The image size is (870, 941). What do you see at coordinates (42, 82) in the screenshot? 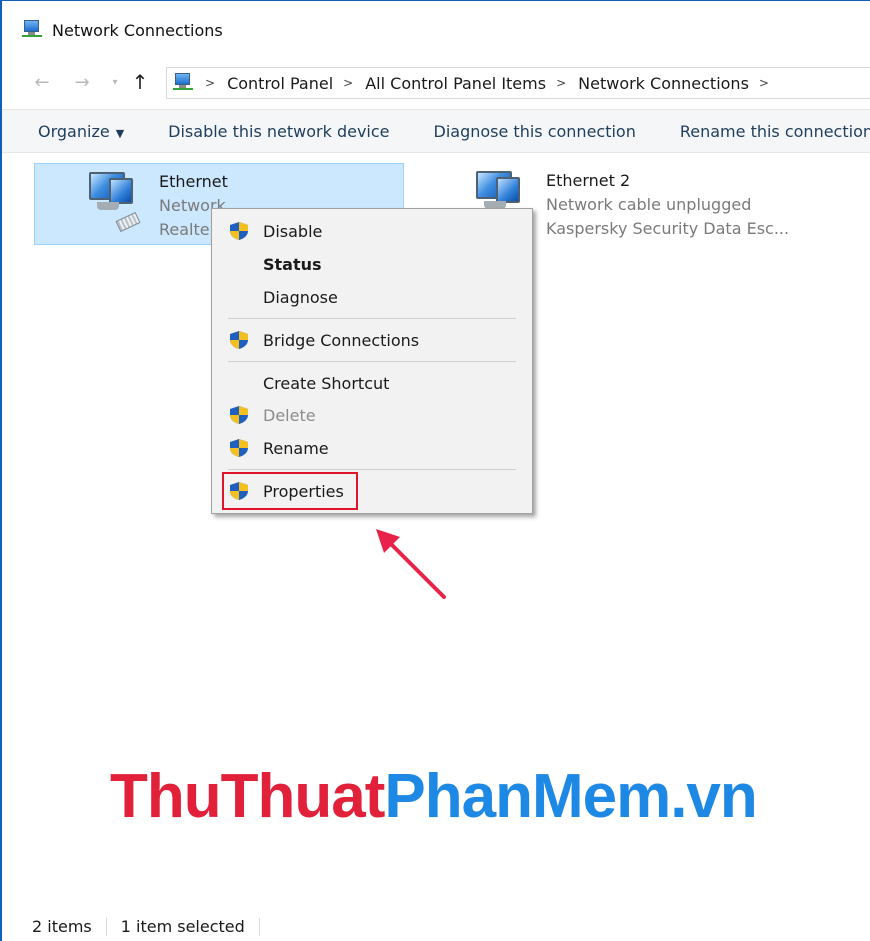
I see `back-arrow-icon: ←` at bounding box center [42, 82].